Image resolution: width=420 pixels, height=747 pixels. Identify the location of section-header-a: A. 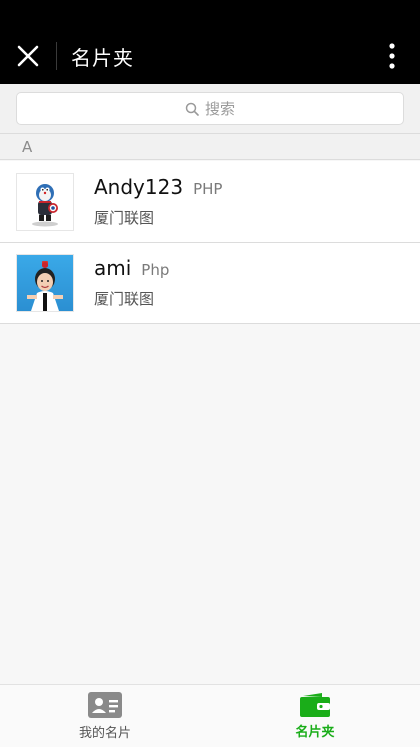
(210, 147).